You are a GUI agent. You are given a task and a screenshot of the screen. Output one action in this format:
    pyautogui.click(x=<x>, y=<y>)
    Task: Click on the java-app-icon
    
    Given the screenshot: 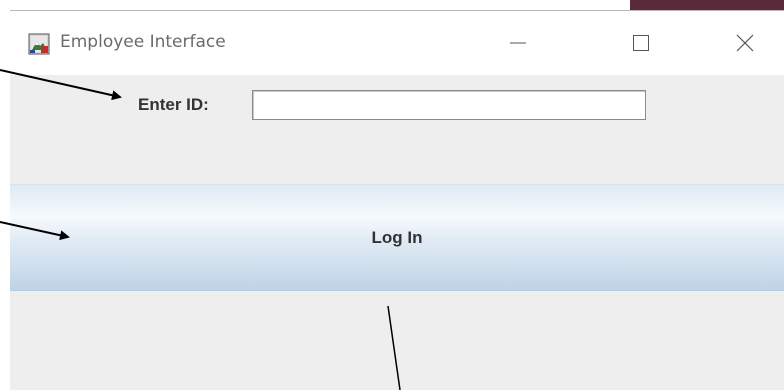 What is the action you would take?
    pyautogui.click(x=39, y=44)
    